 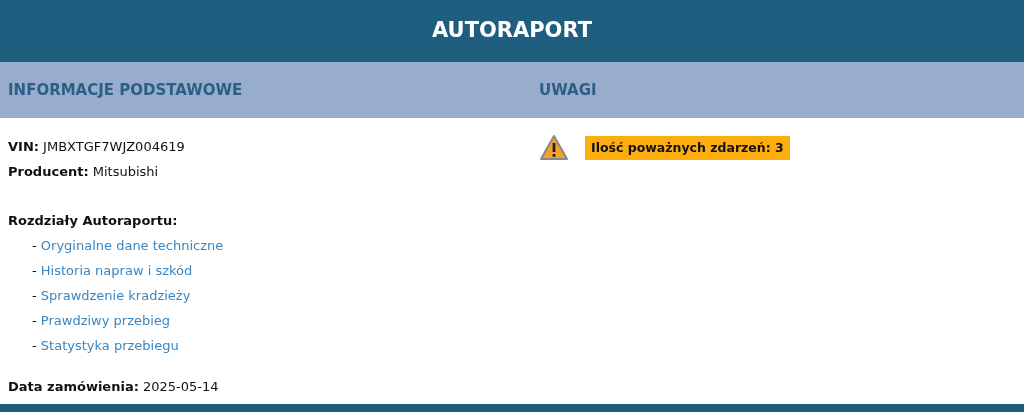 What do you see at coordinates (97, 147) in the screenshot?
I see `info-line: VIN: JMBXTGF7WJZ004619` at bounding box center [97, 147].